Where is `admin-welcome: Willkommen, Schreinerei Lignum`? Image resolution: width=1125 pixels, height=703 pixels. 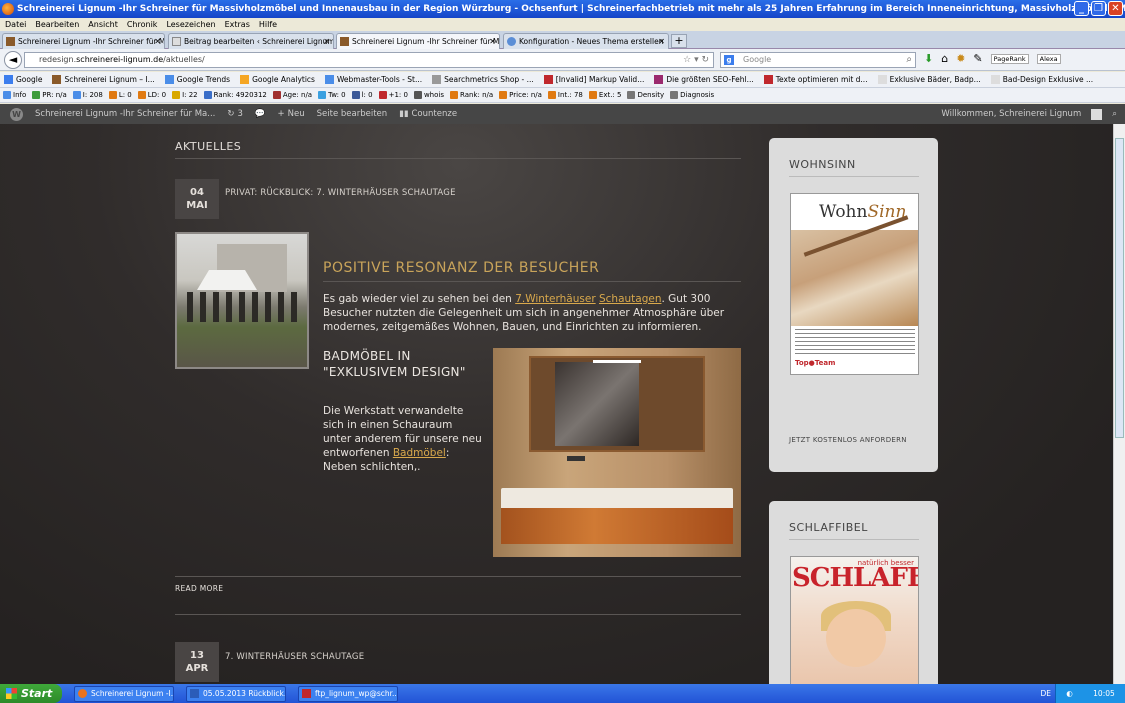 admin-welcome: Willkommen, Schreinerei Lignum is located at coordinates (1011, 114).